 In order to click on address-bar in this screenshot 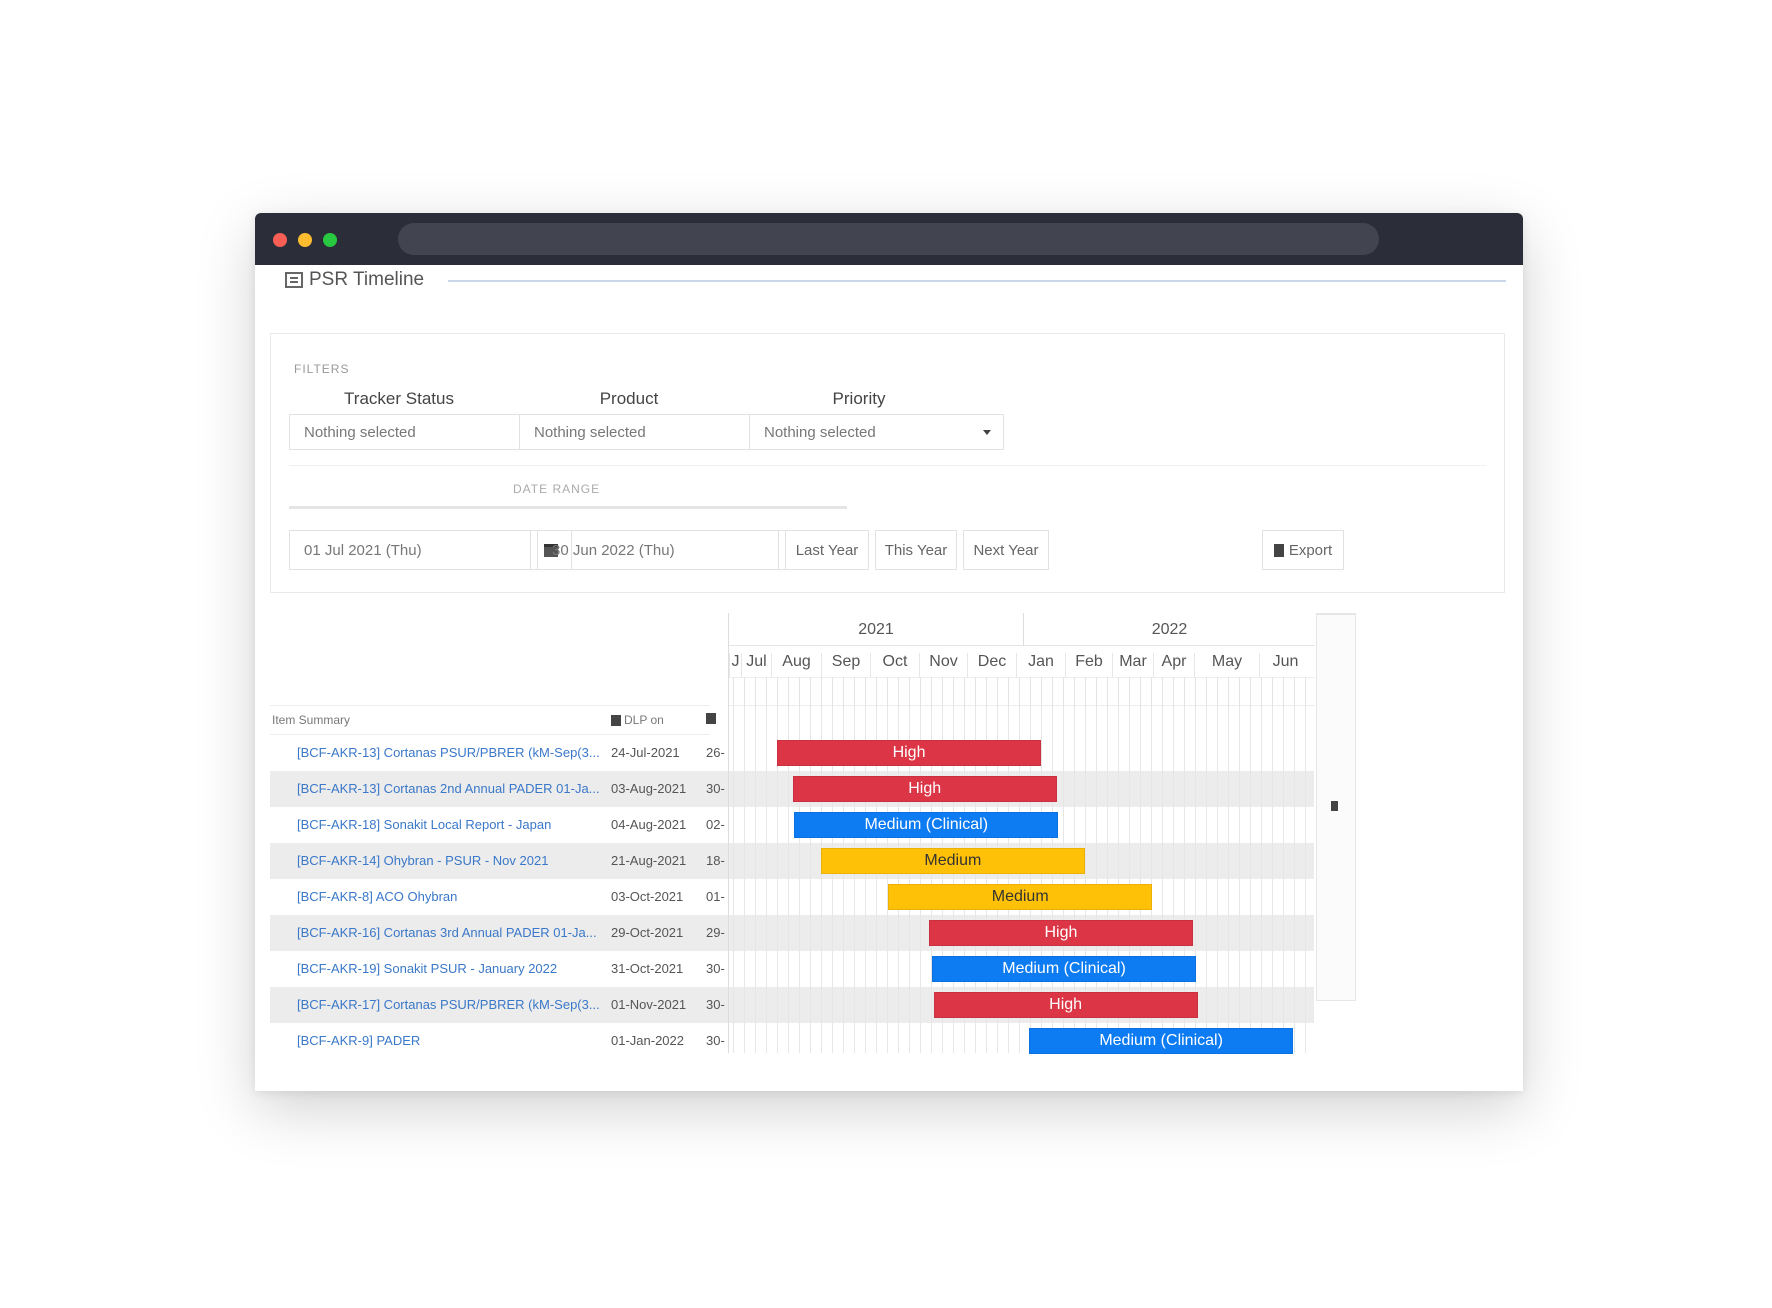, I will do `click(888, 239)`.